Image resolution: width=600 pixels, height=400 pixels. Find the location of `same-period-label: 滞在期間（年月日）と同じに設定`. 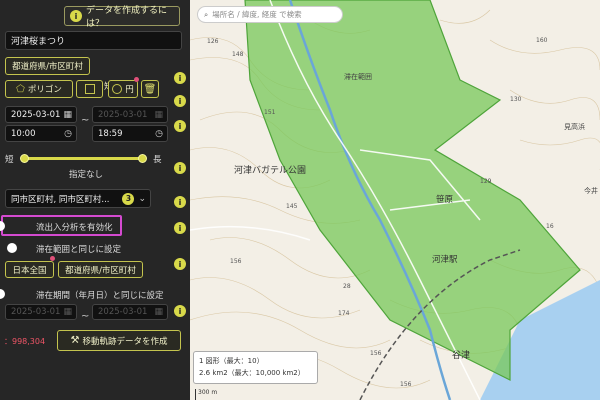

same-period-label: 滞在期間（年月日）と同じに設定 is located at coordinates (100, 296).